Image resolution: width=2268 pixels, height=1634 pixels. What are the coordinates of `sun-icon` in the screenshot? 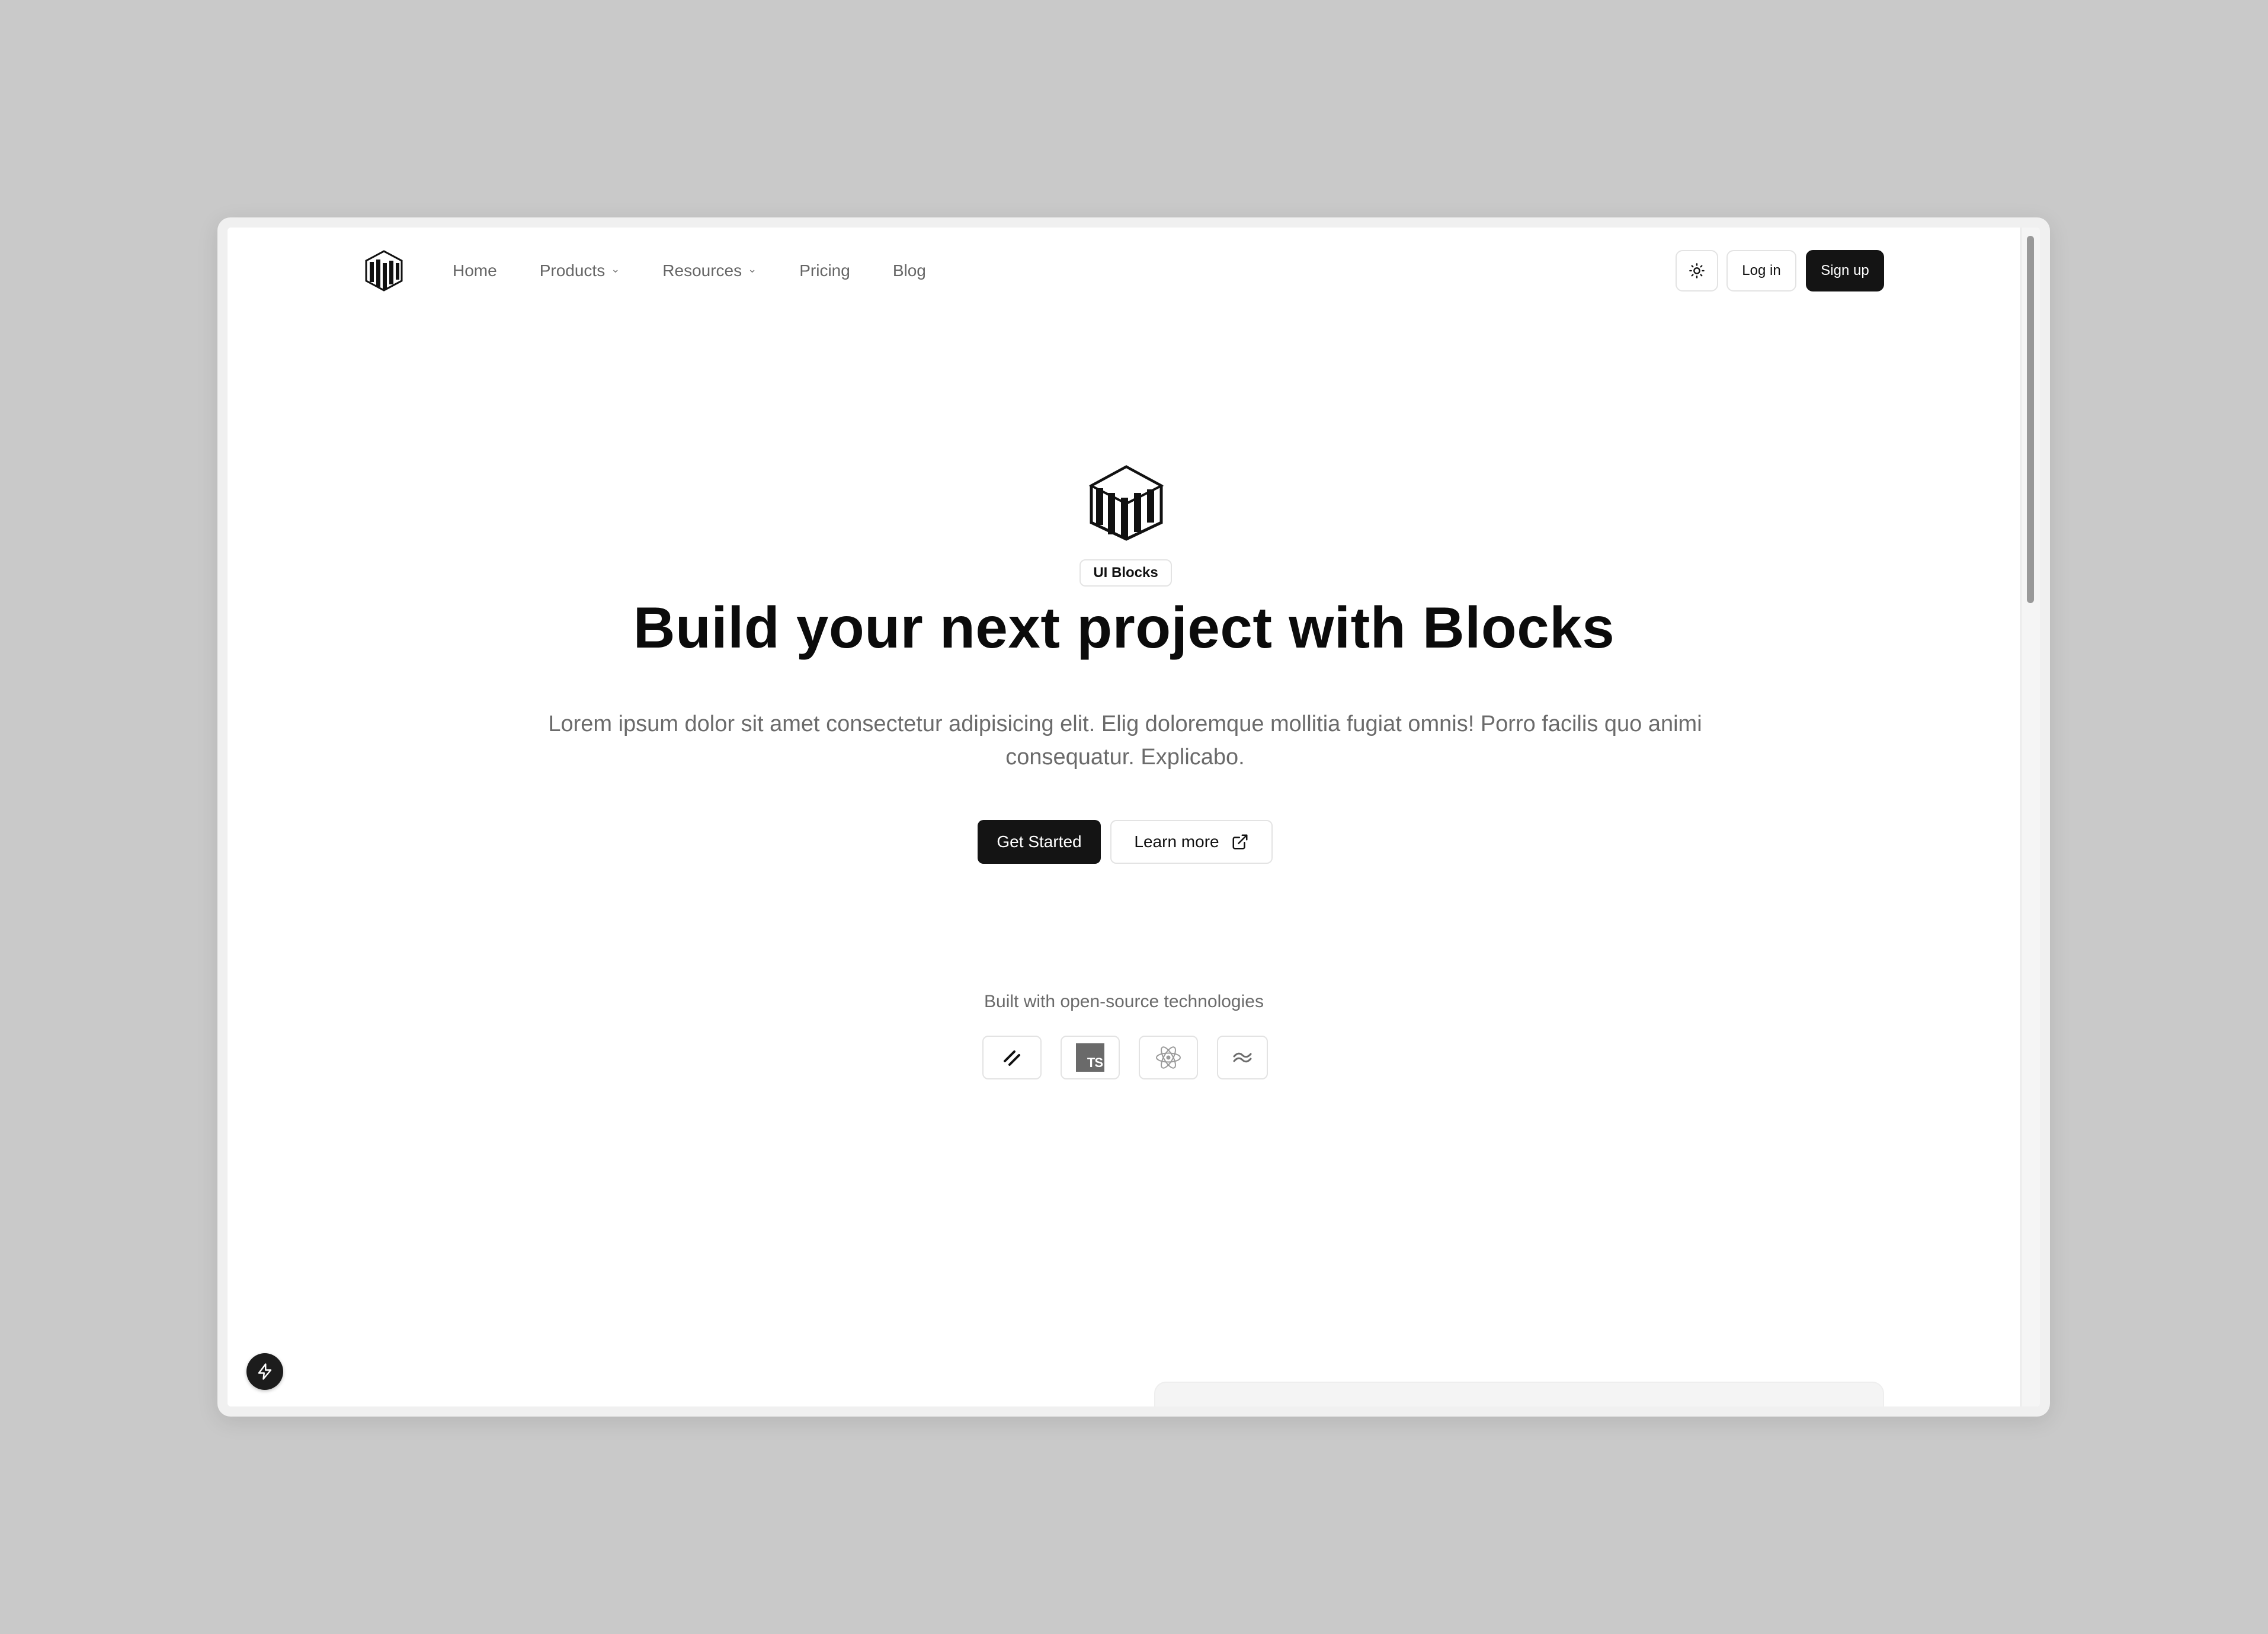 It's located at (1697, 270).